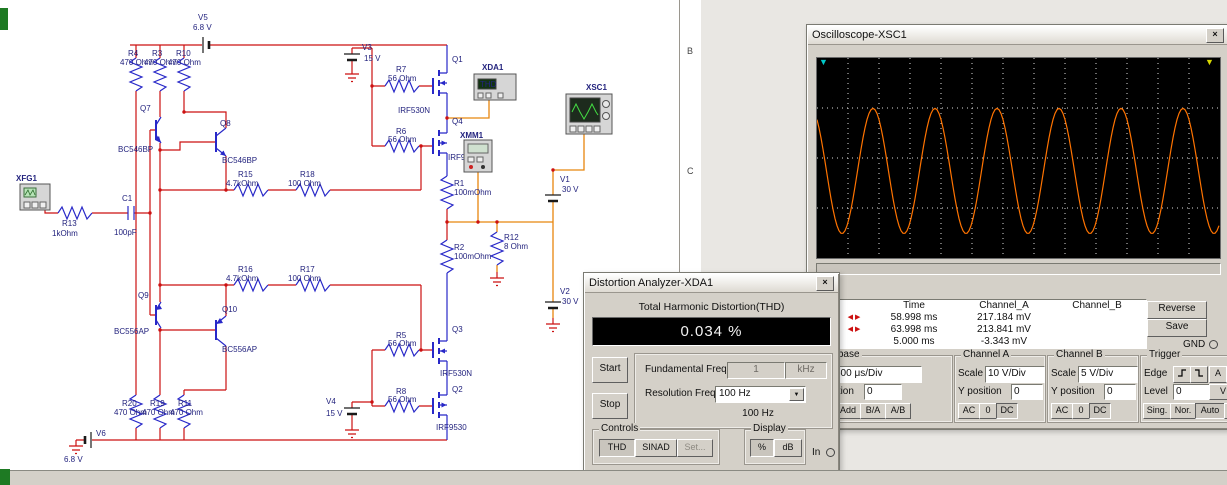 The height and width of the screenshot is (485, 1227). Describe the element at coordinates (1017, 35) in the screenshot. I see `oscilloscope-titlebar: Oscilloscope-XSC1 ×` at that location.